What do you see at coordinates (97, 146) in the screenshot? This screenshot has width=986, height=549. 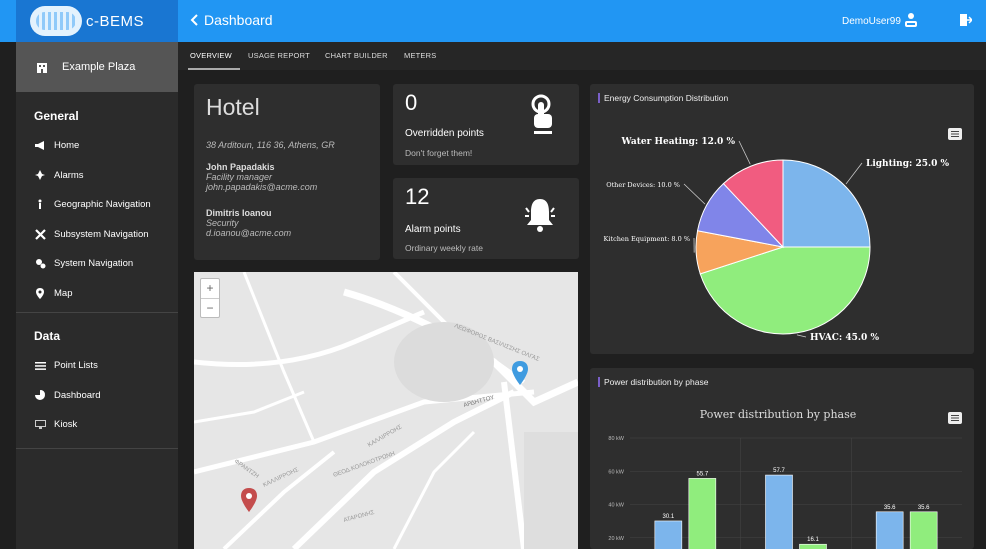 I see `sidebar-item-home: Home` at bounding box center [97, 146].